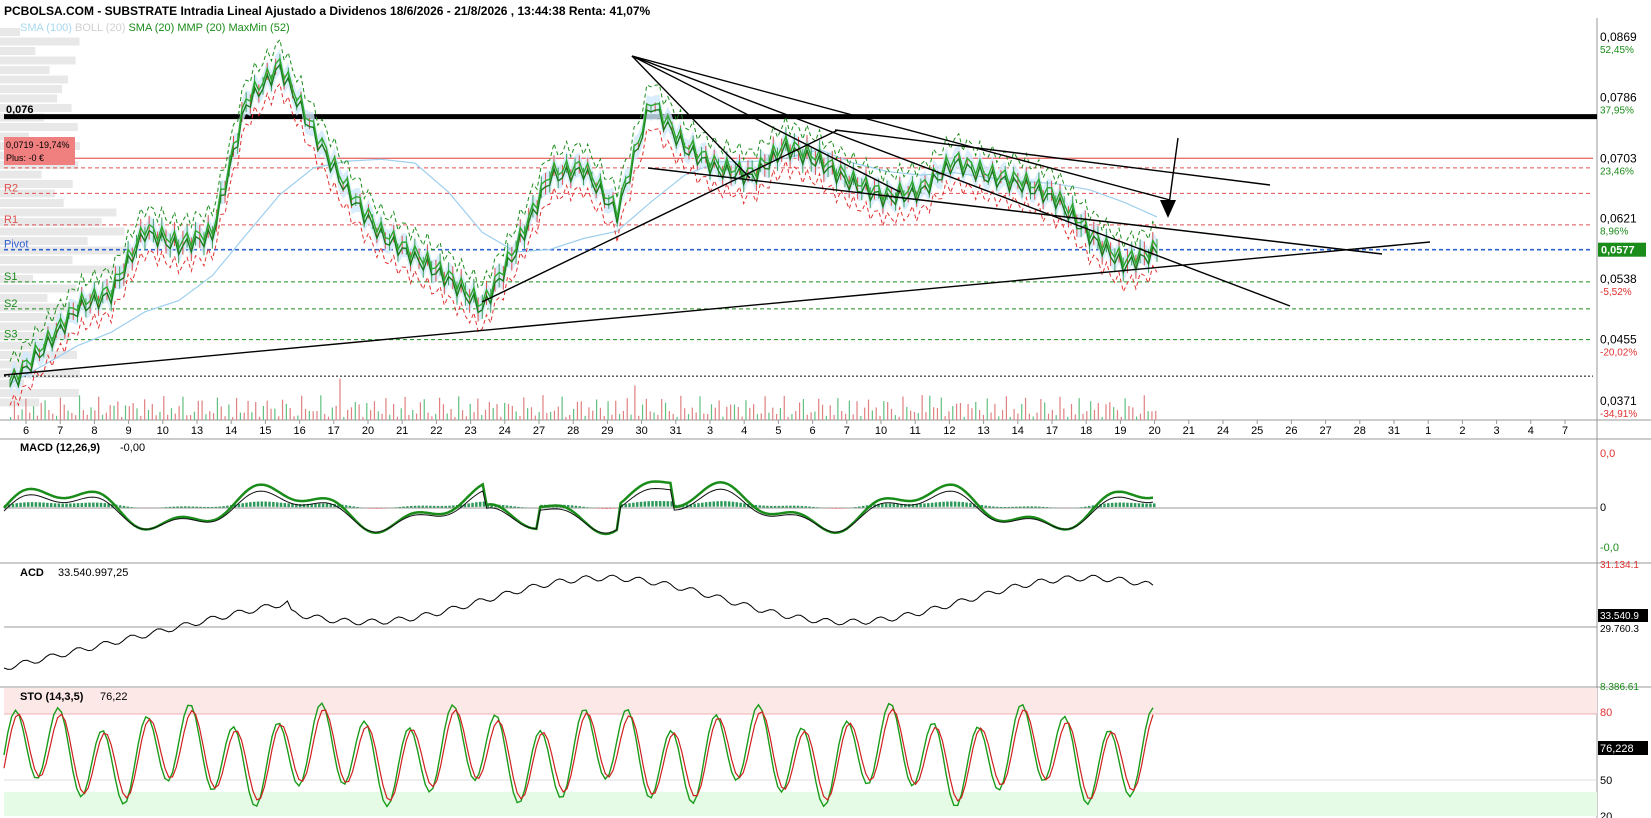 The width and height of the screenshot is (1651, 818). What do you see at coordinates (1018, 431) in the screenshot?
I see `x-tick-label: 14` at bounding box center [1018, 431].